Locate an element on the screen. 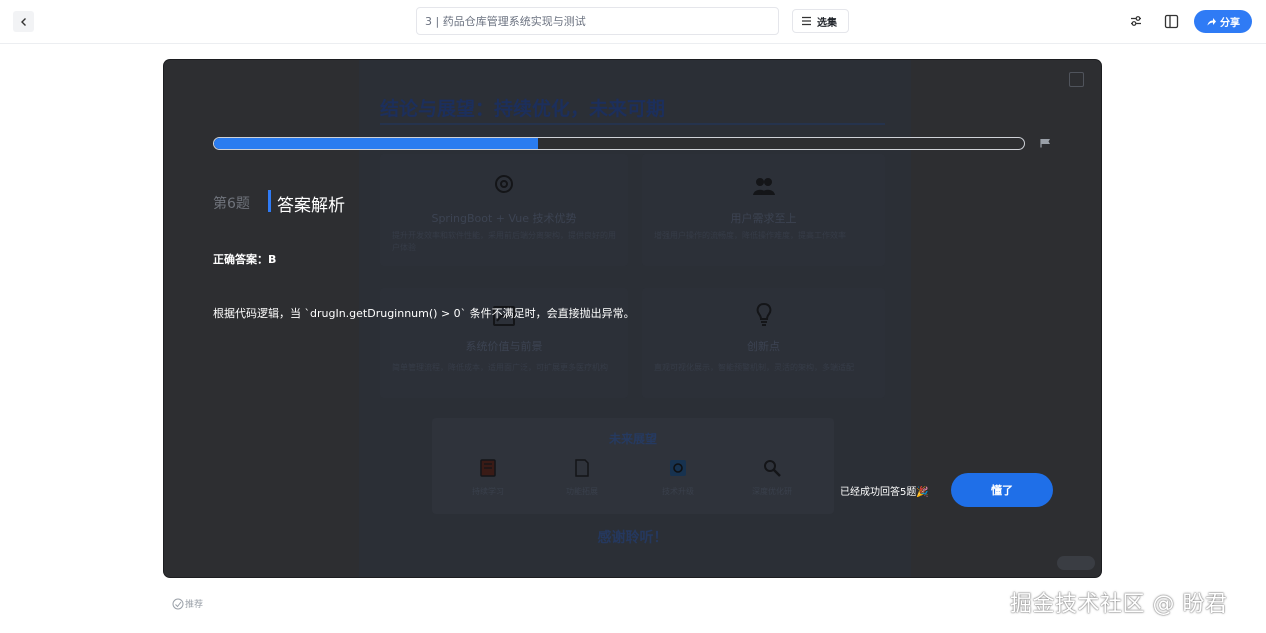 The image size is (1266, 633). quiz-progress-bar is located at coordinates (619, 143).